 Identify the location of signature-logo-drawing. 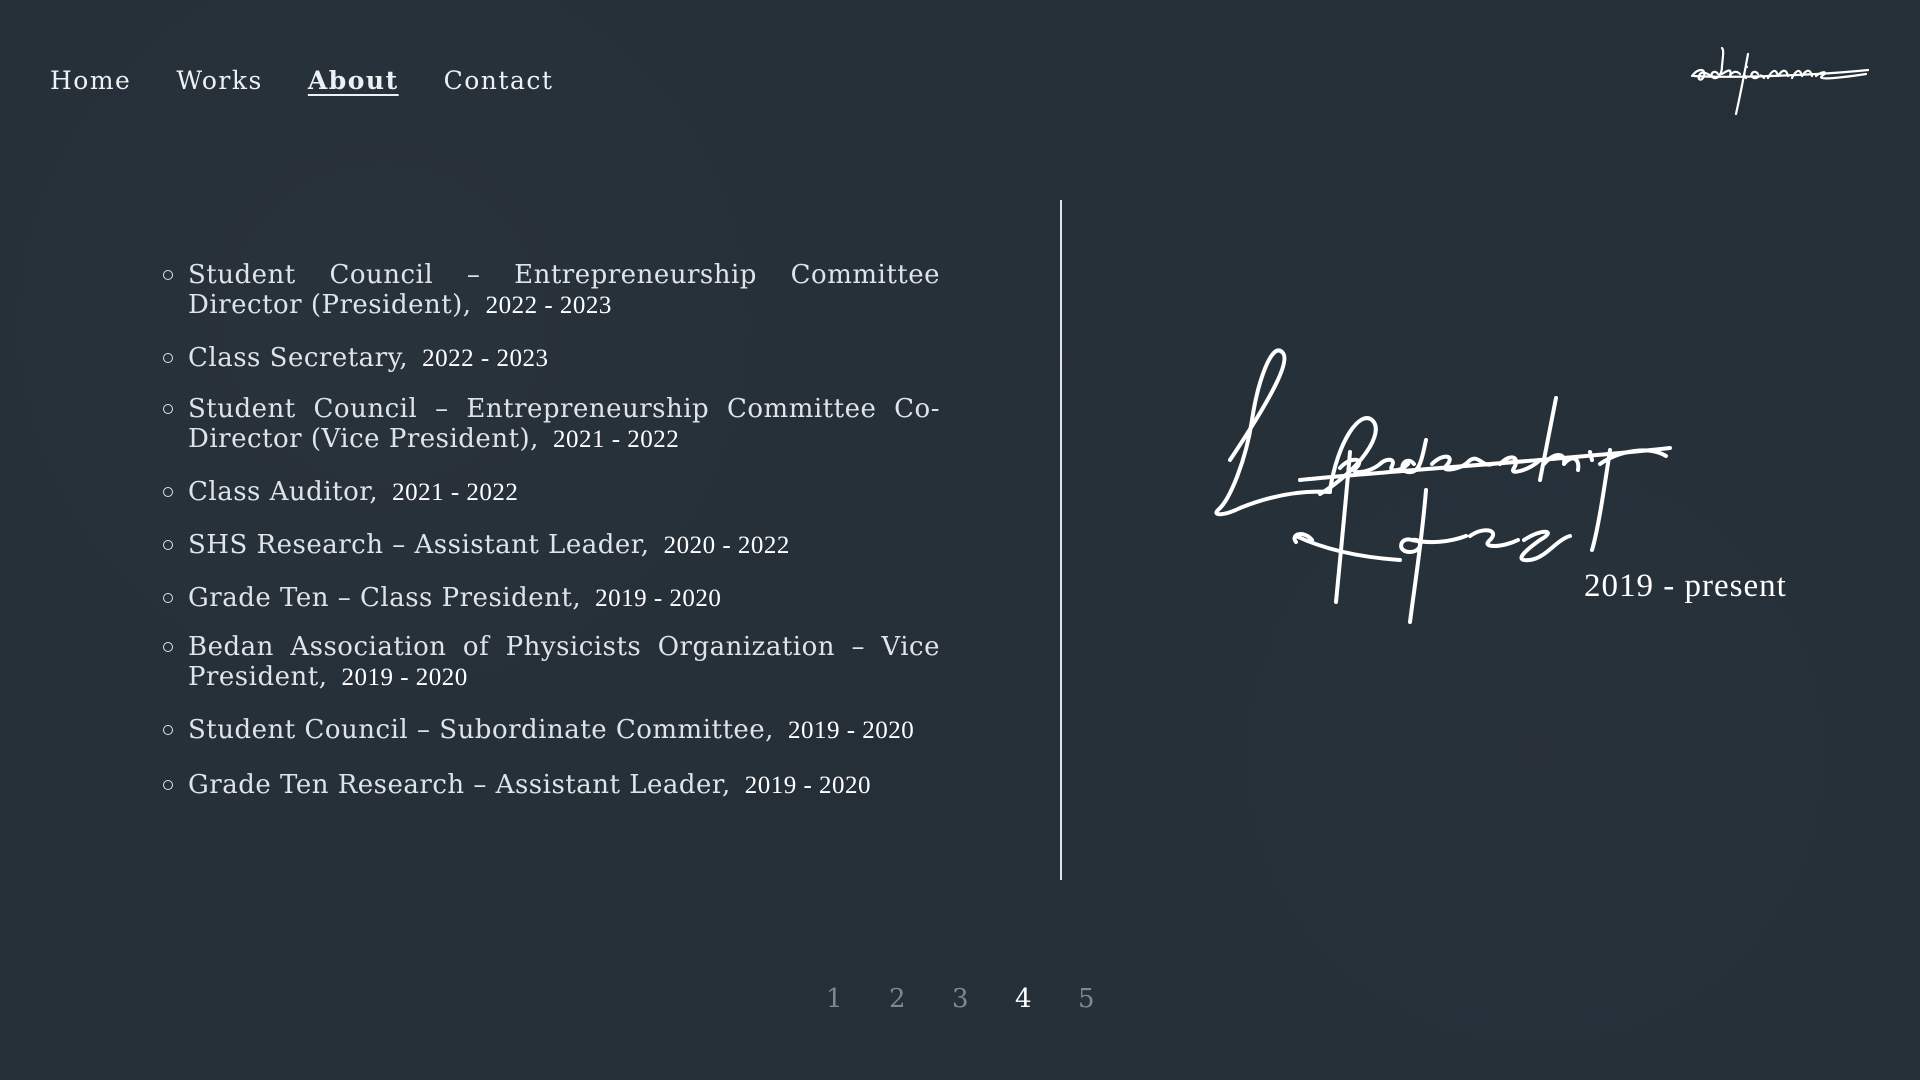
(1780, 81).